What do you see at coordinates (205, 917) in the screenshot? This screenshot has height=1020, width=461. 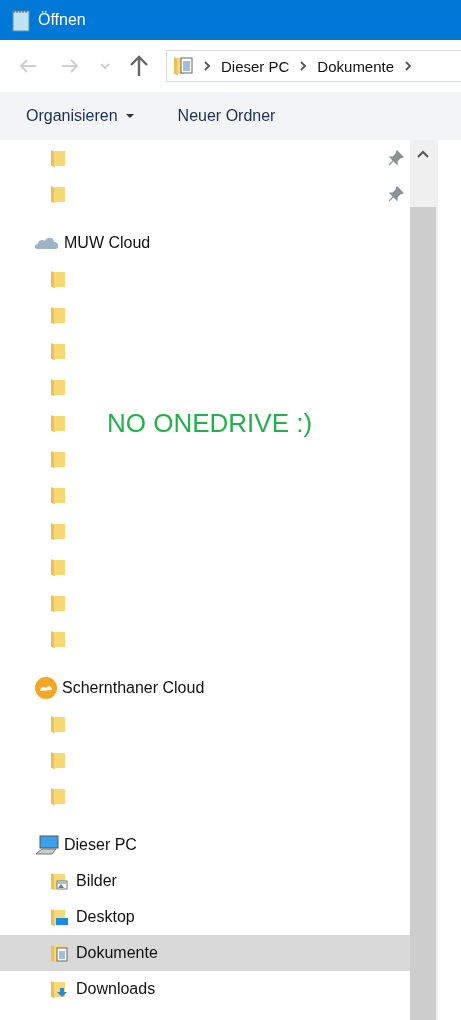 I see `tree-item: Desktop` at bounding box center [205, 917].